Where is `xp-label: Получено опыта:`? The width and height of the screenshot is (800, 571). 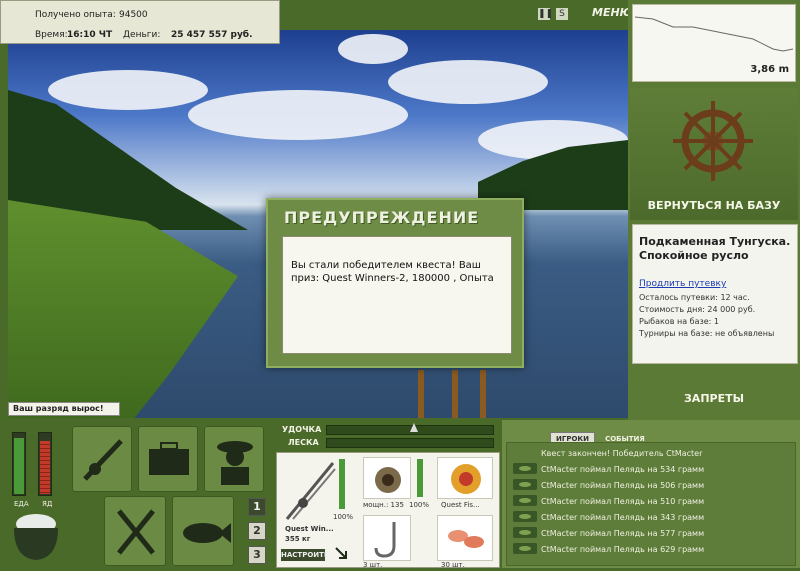
xp-label: Получено опыта: is located at coordinates (75, 15).